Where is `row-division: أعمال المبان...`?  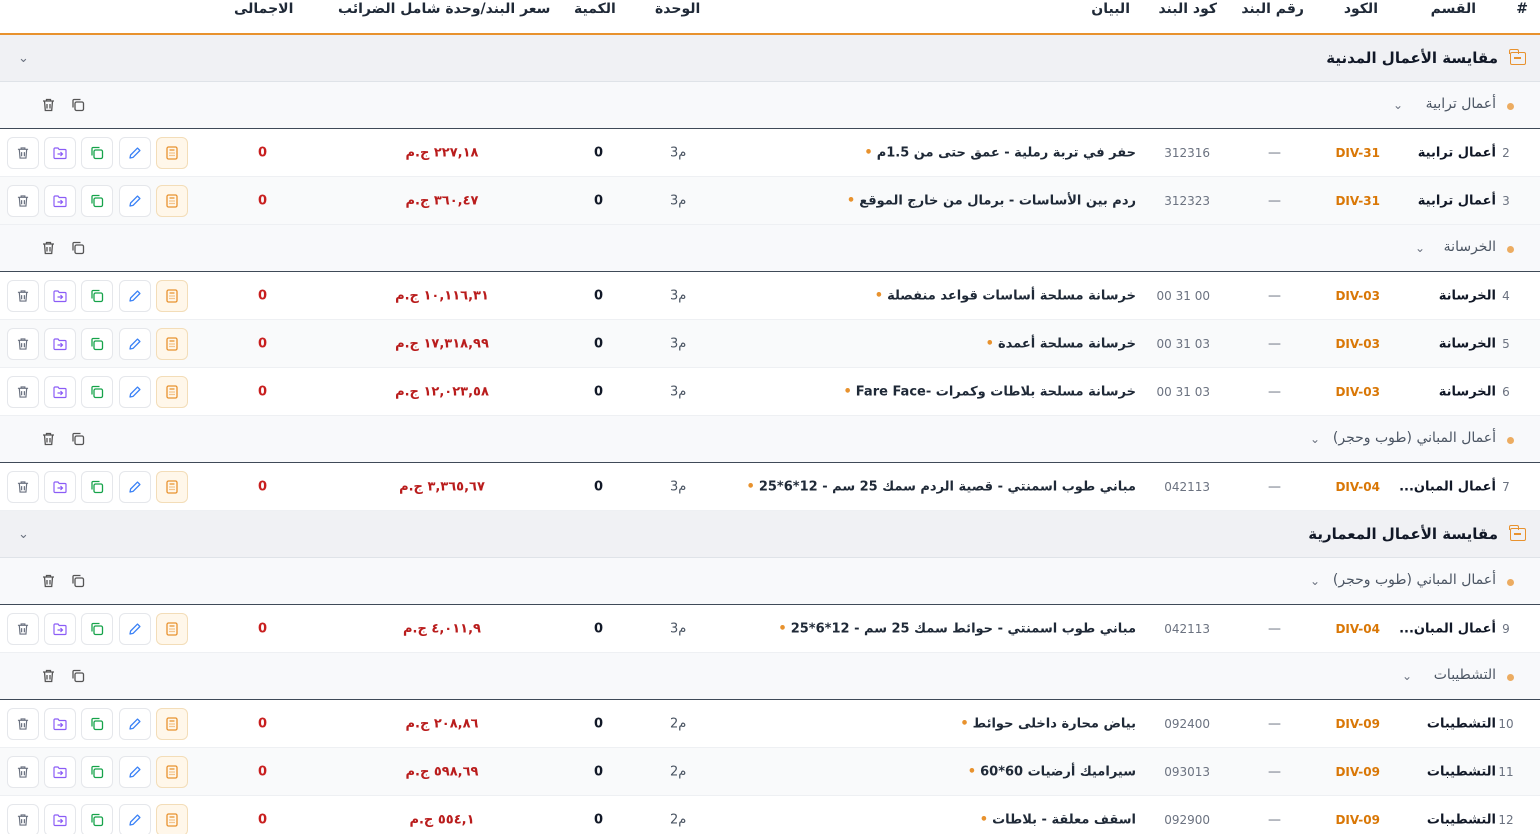 row-division: أعمال المبان... is located at coordinates (1447, 486).